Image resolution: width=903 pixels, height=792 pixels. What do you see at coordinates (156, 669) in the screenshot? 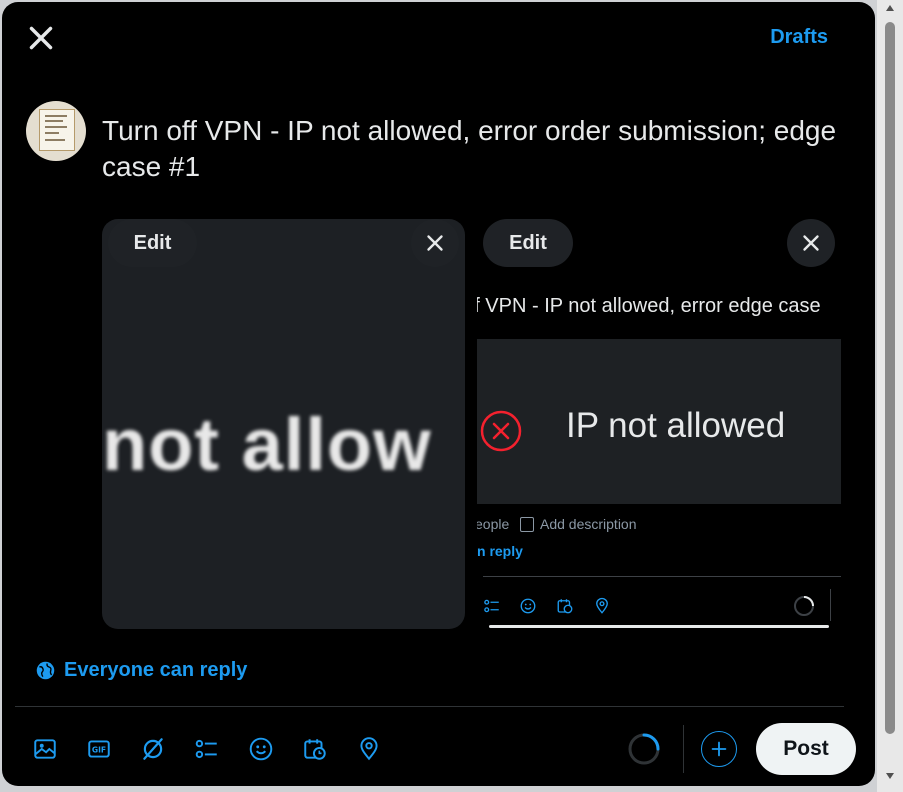
I see `reply-setting-label: Everyone can reply` at bounding box center [156, 669].